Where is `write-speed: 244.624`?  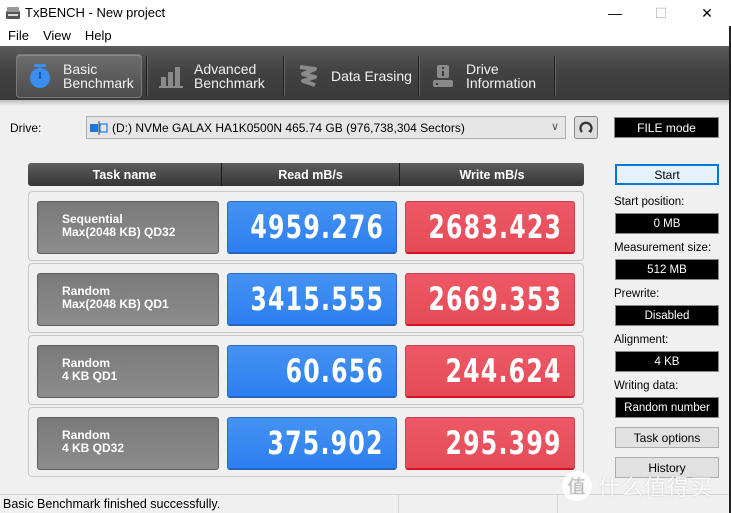 write-speed: 244.624 is located at coordinates (490, 371).